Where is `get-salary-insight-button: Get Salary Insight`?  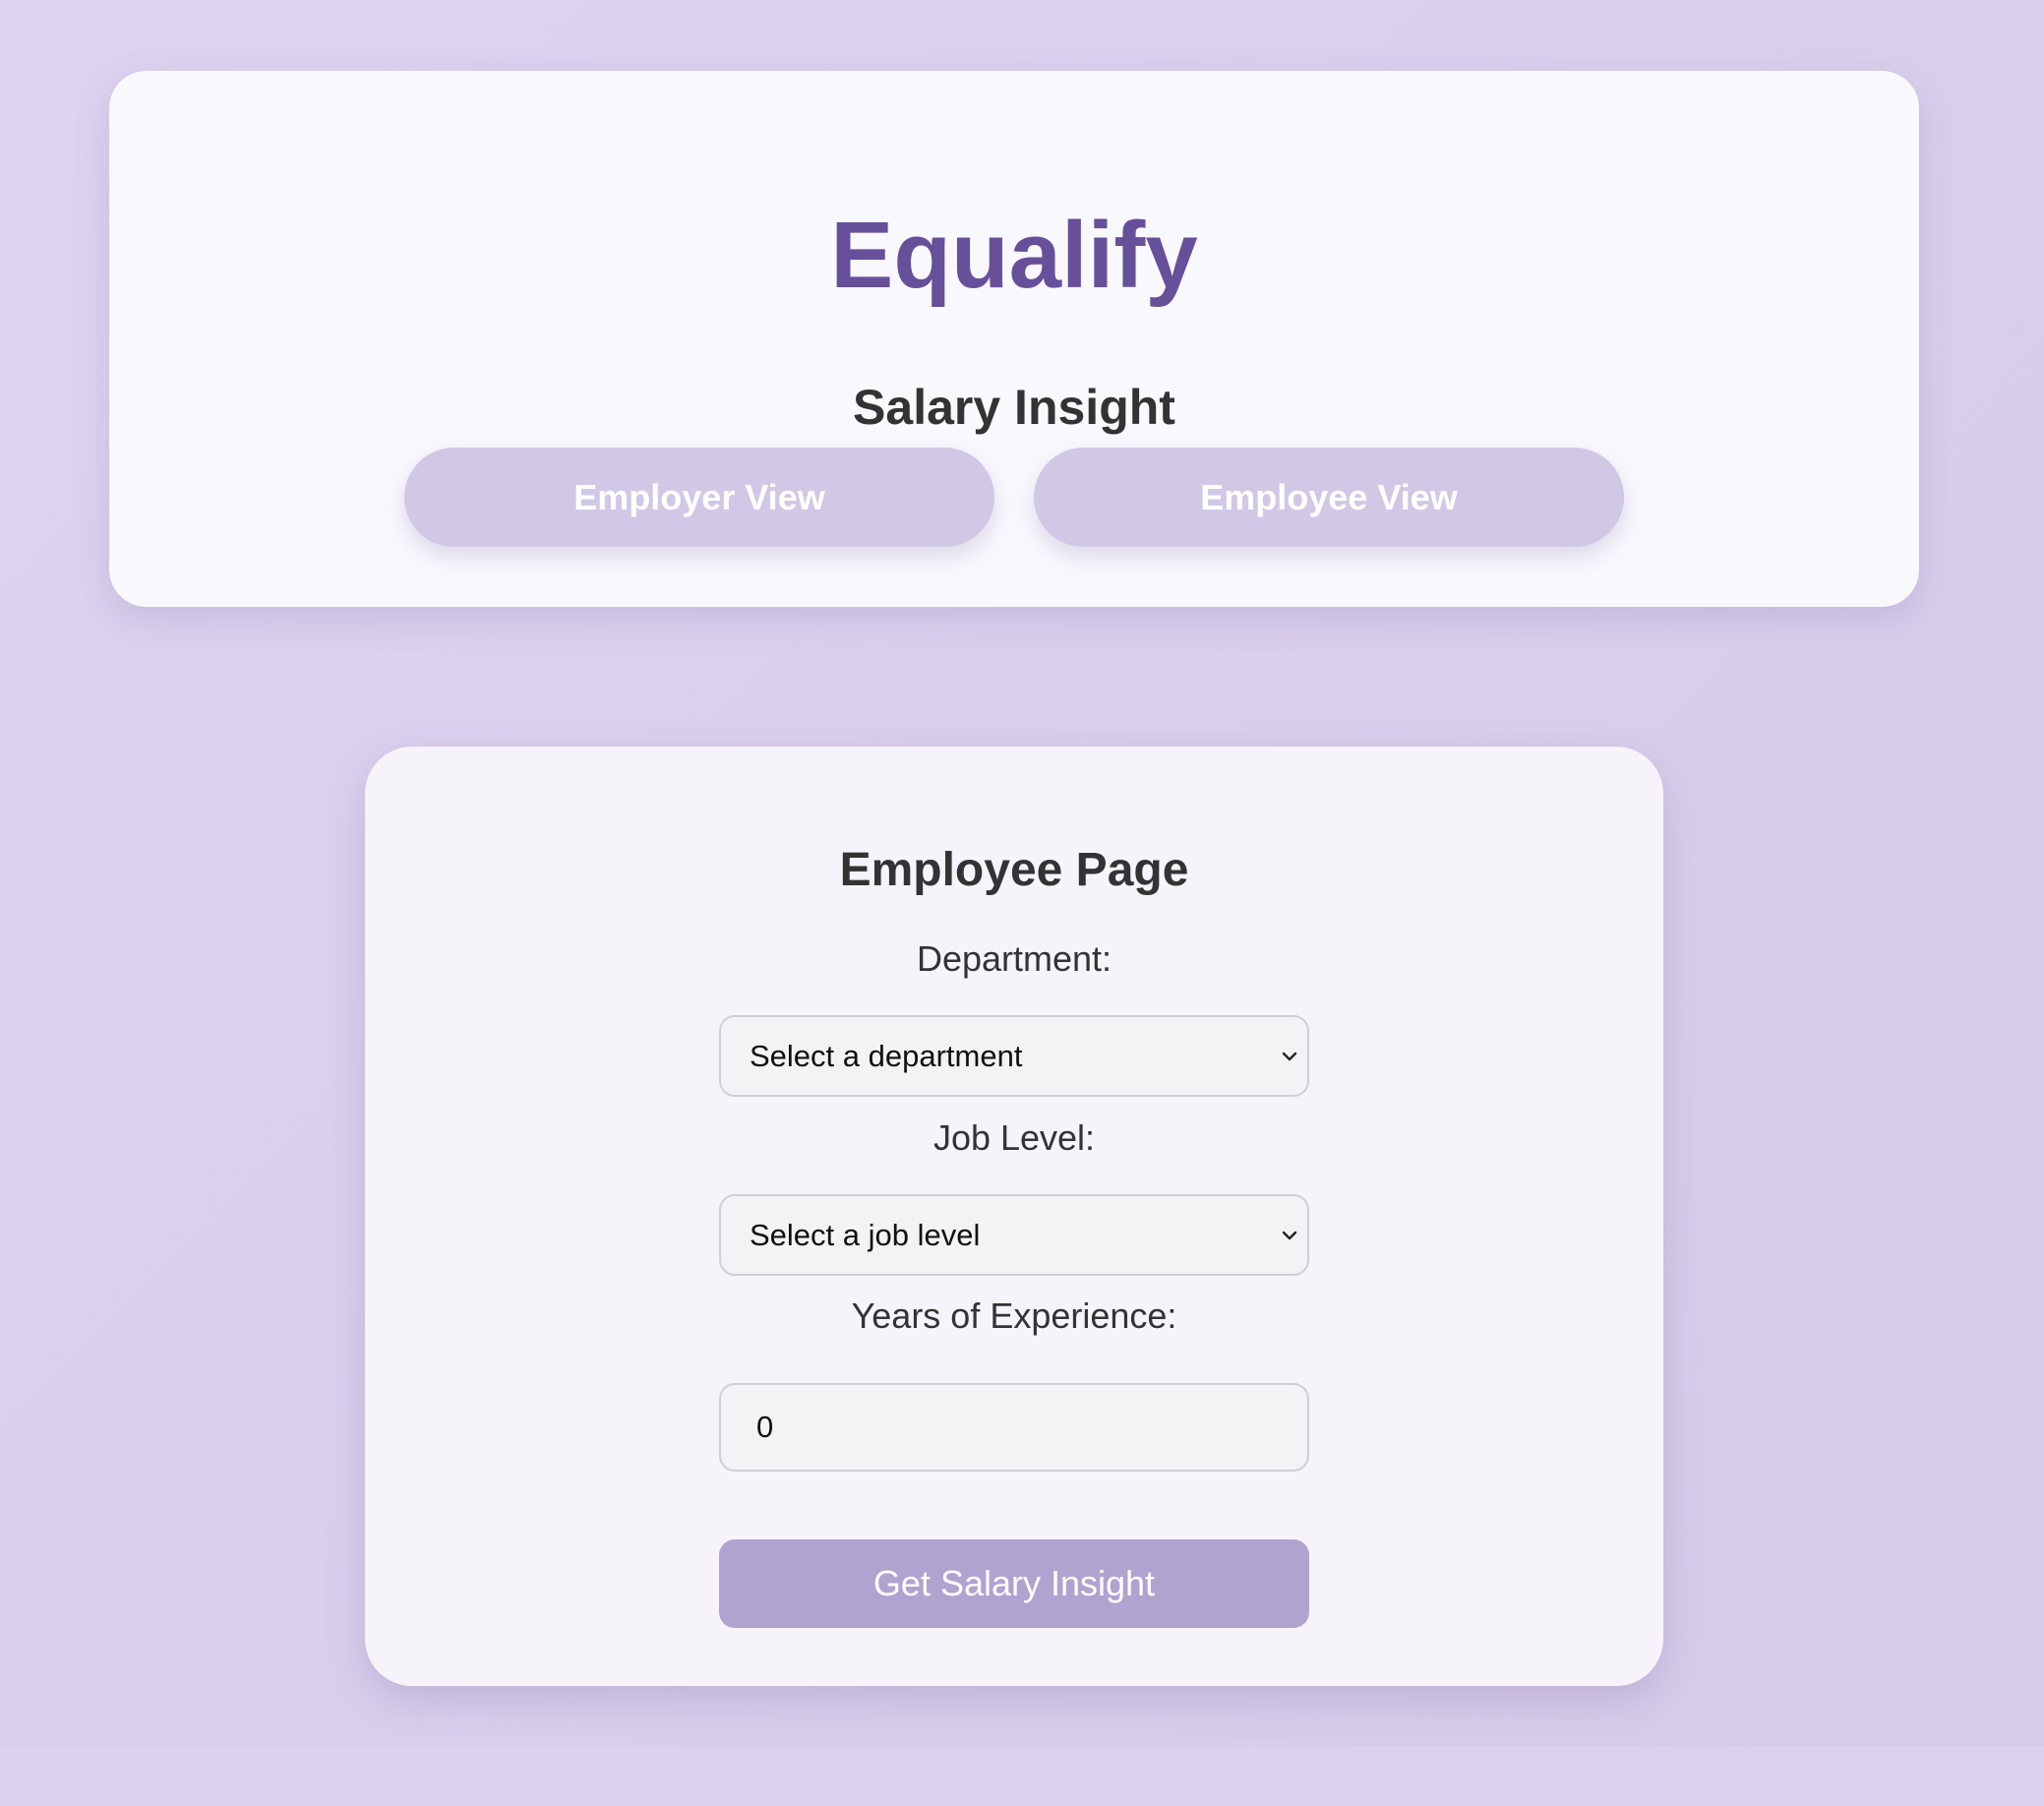 get-salary-insight-button: Get Salary Insight is located at coordinates (1014, 1583).